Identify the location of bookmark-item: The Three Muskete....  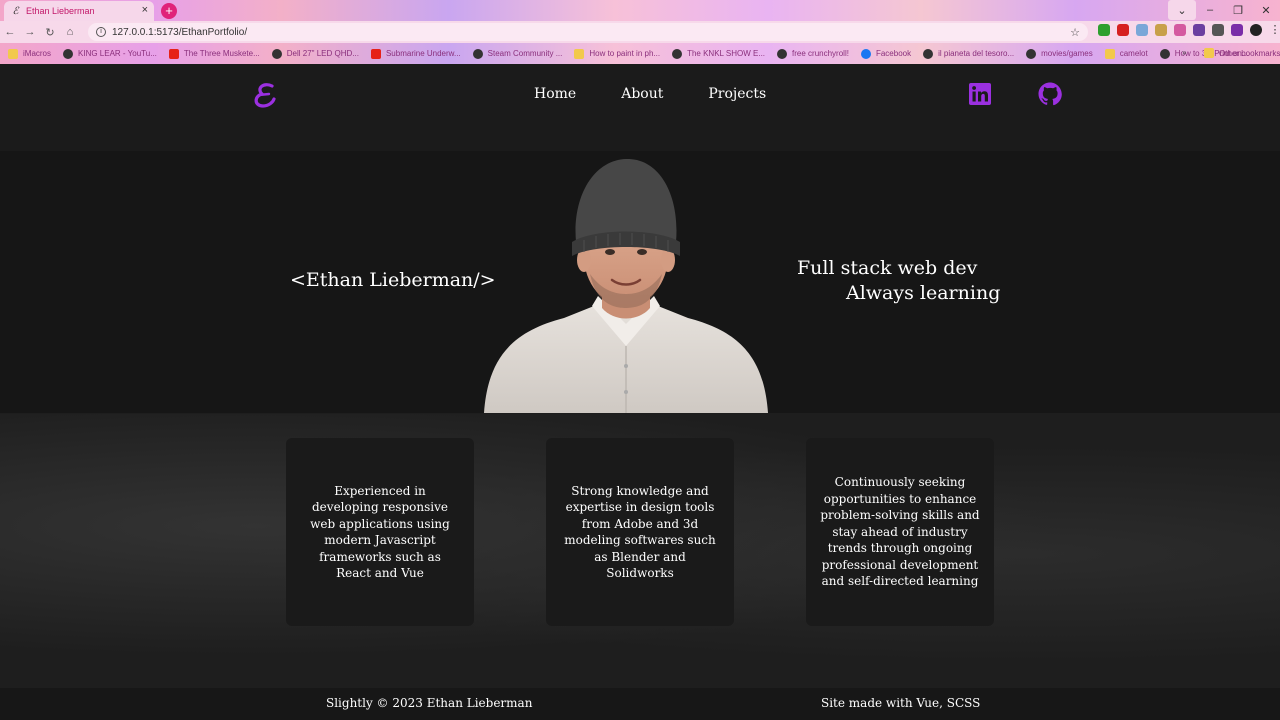
(214, 53).